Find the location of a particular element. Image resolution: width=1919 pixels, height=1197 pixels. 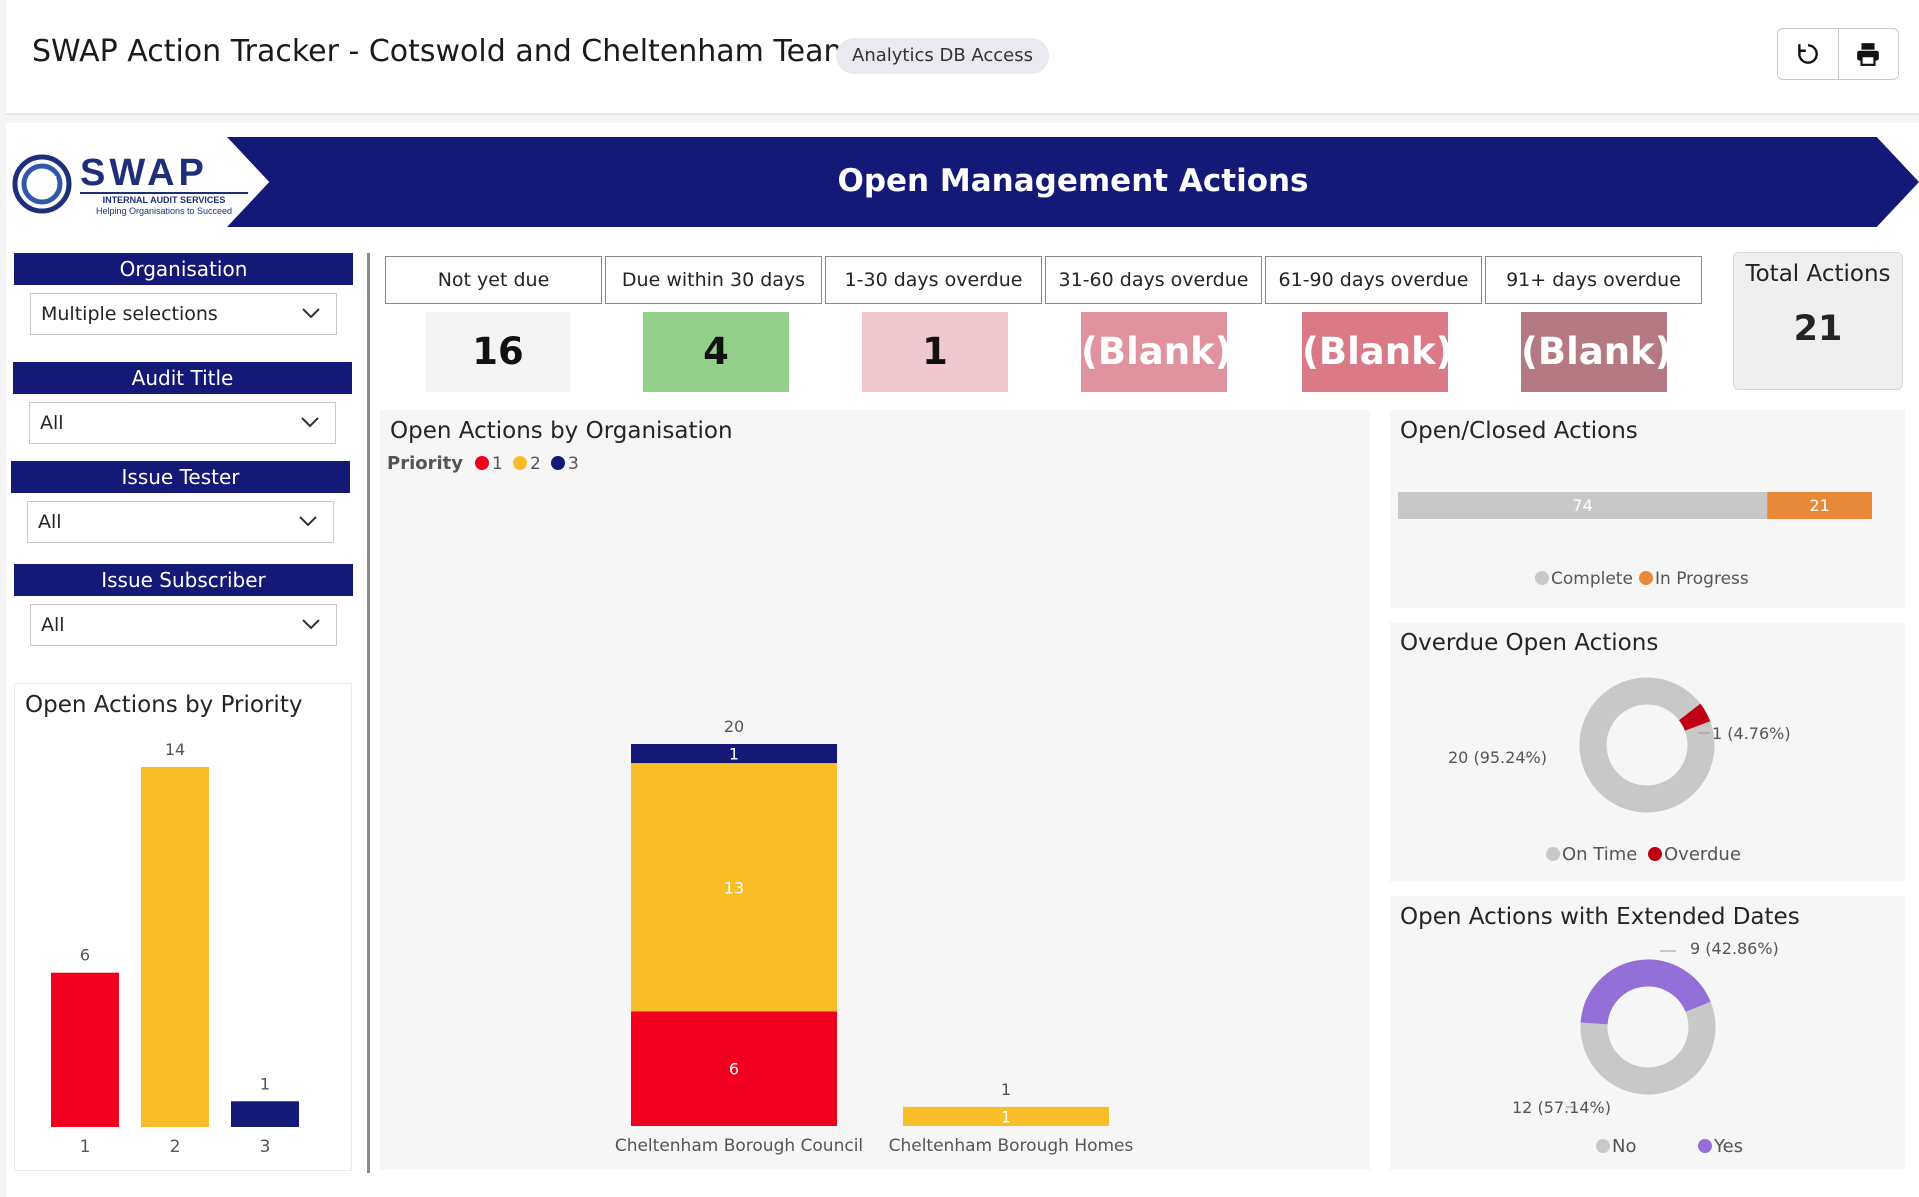

legend-label: Overdue is located at coordinates (1702, 854).